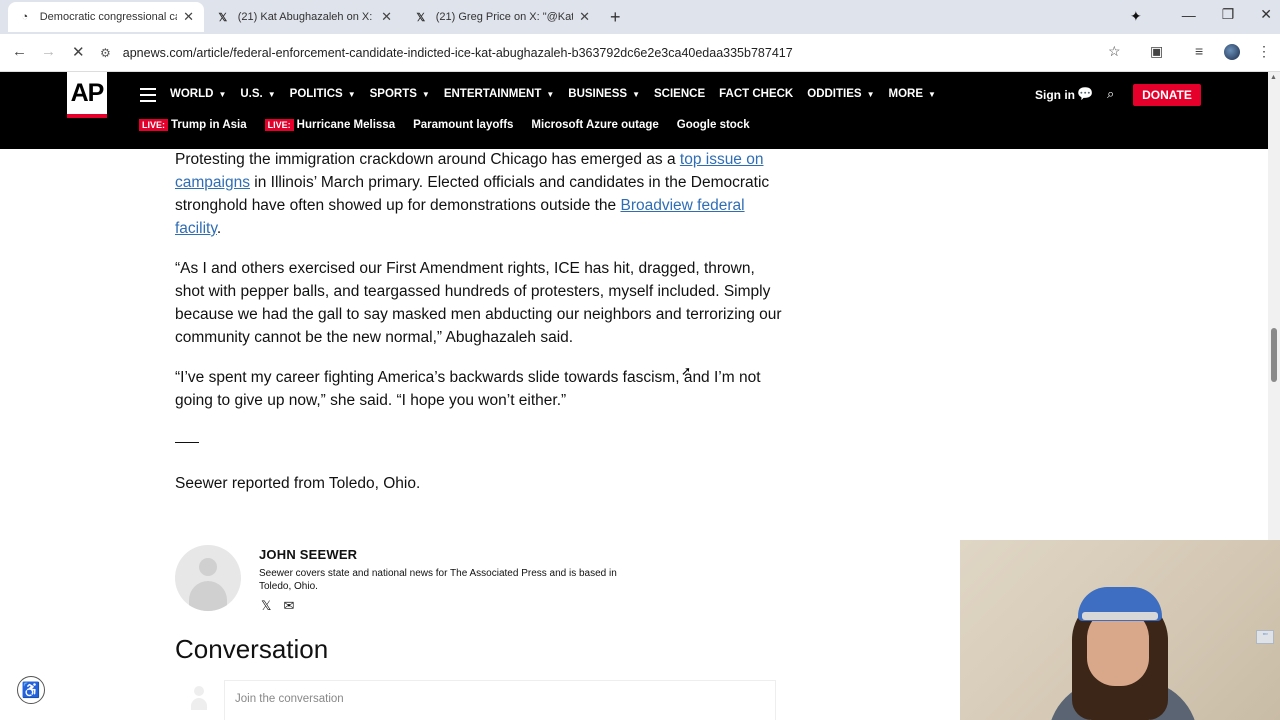  Describe the element at coordinates (193, 125) in the screenshot. I see `trending-link: LIVE: Trump in Asia` at that location.